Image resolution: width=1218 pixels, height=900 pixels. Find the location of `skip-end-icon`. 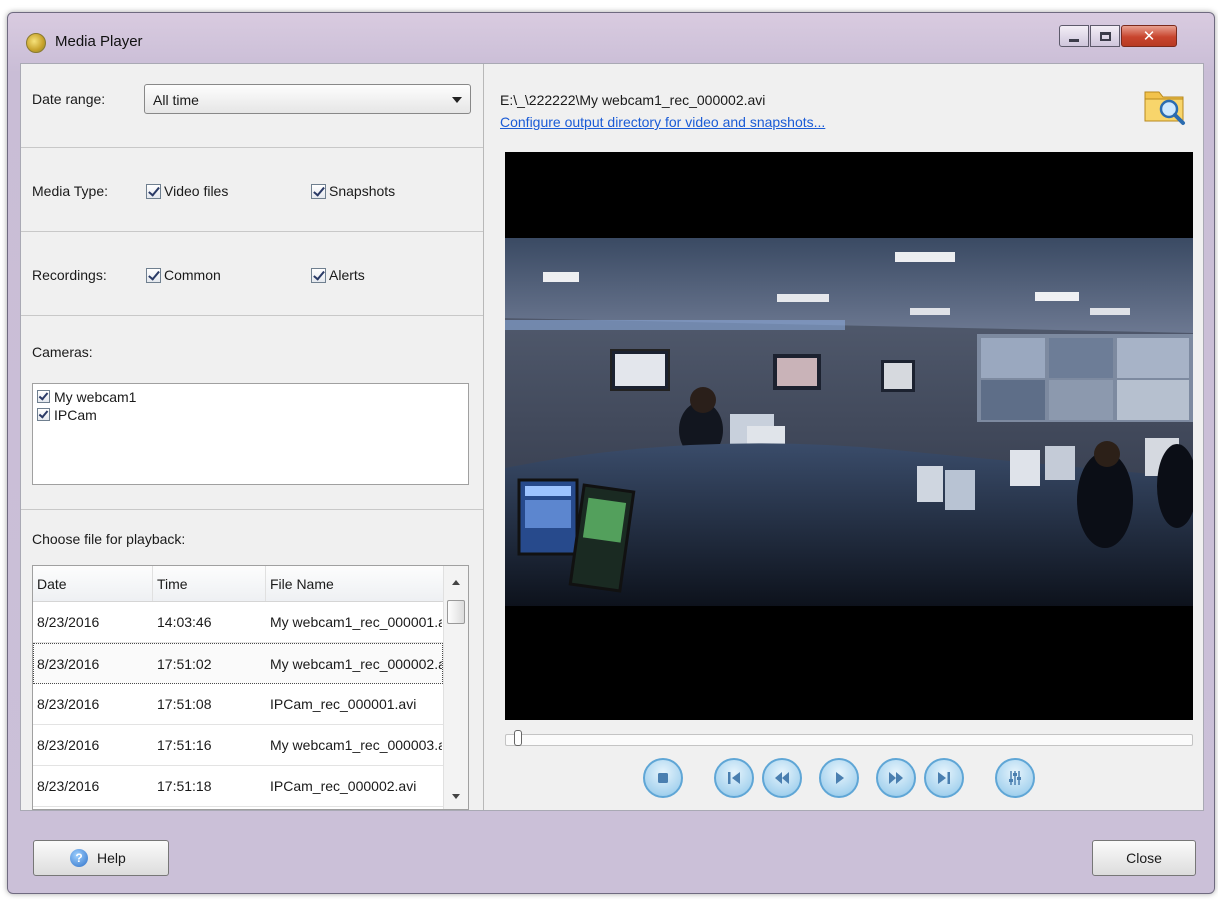

skip-end-icon is located at coordinates (944, 778).